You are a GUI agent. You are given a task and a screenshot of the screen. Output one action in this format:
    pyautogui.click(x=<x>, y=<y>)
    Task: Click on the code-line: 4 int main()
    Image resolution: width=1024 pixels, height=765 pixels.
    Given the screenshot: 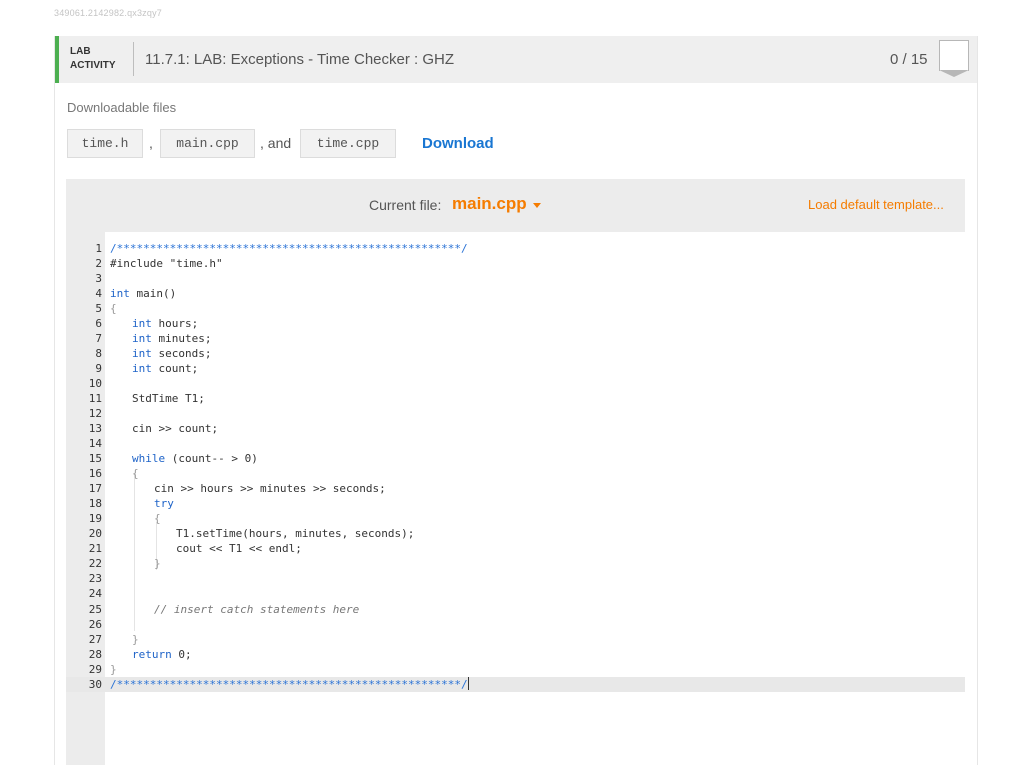 What is the action you would take?
    pyautogui.click(x=515, y=293)
    